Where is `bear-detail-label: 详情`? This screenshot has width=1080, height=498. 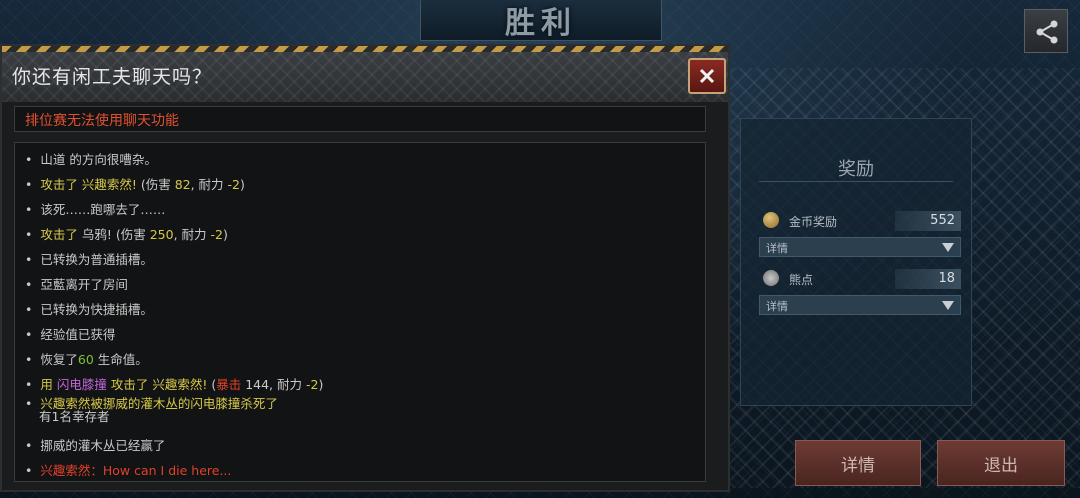 bear-detail-label: 详情 is located at coordinates (777, 306).